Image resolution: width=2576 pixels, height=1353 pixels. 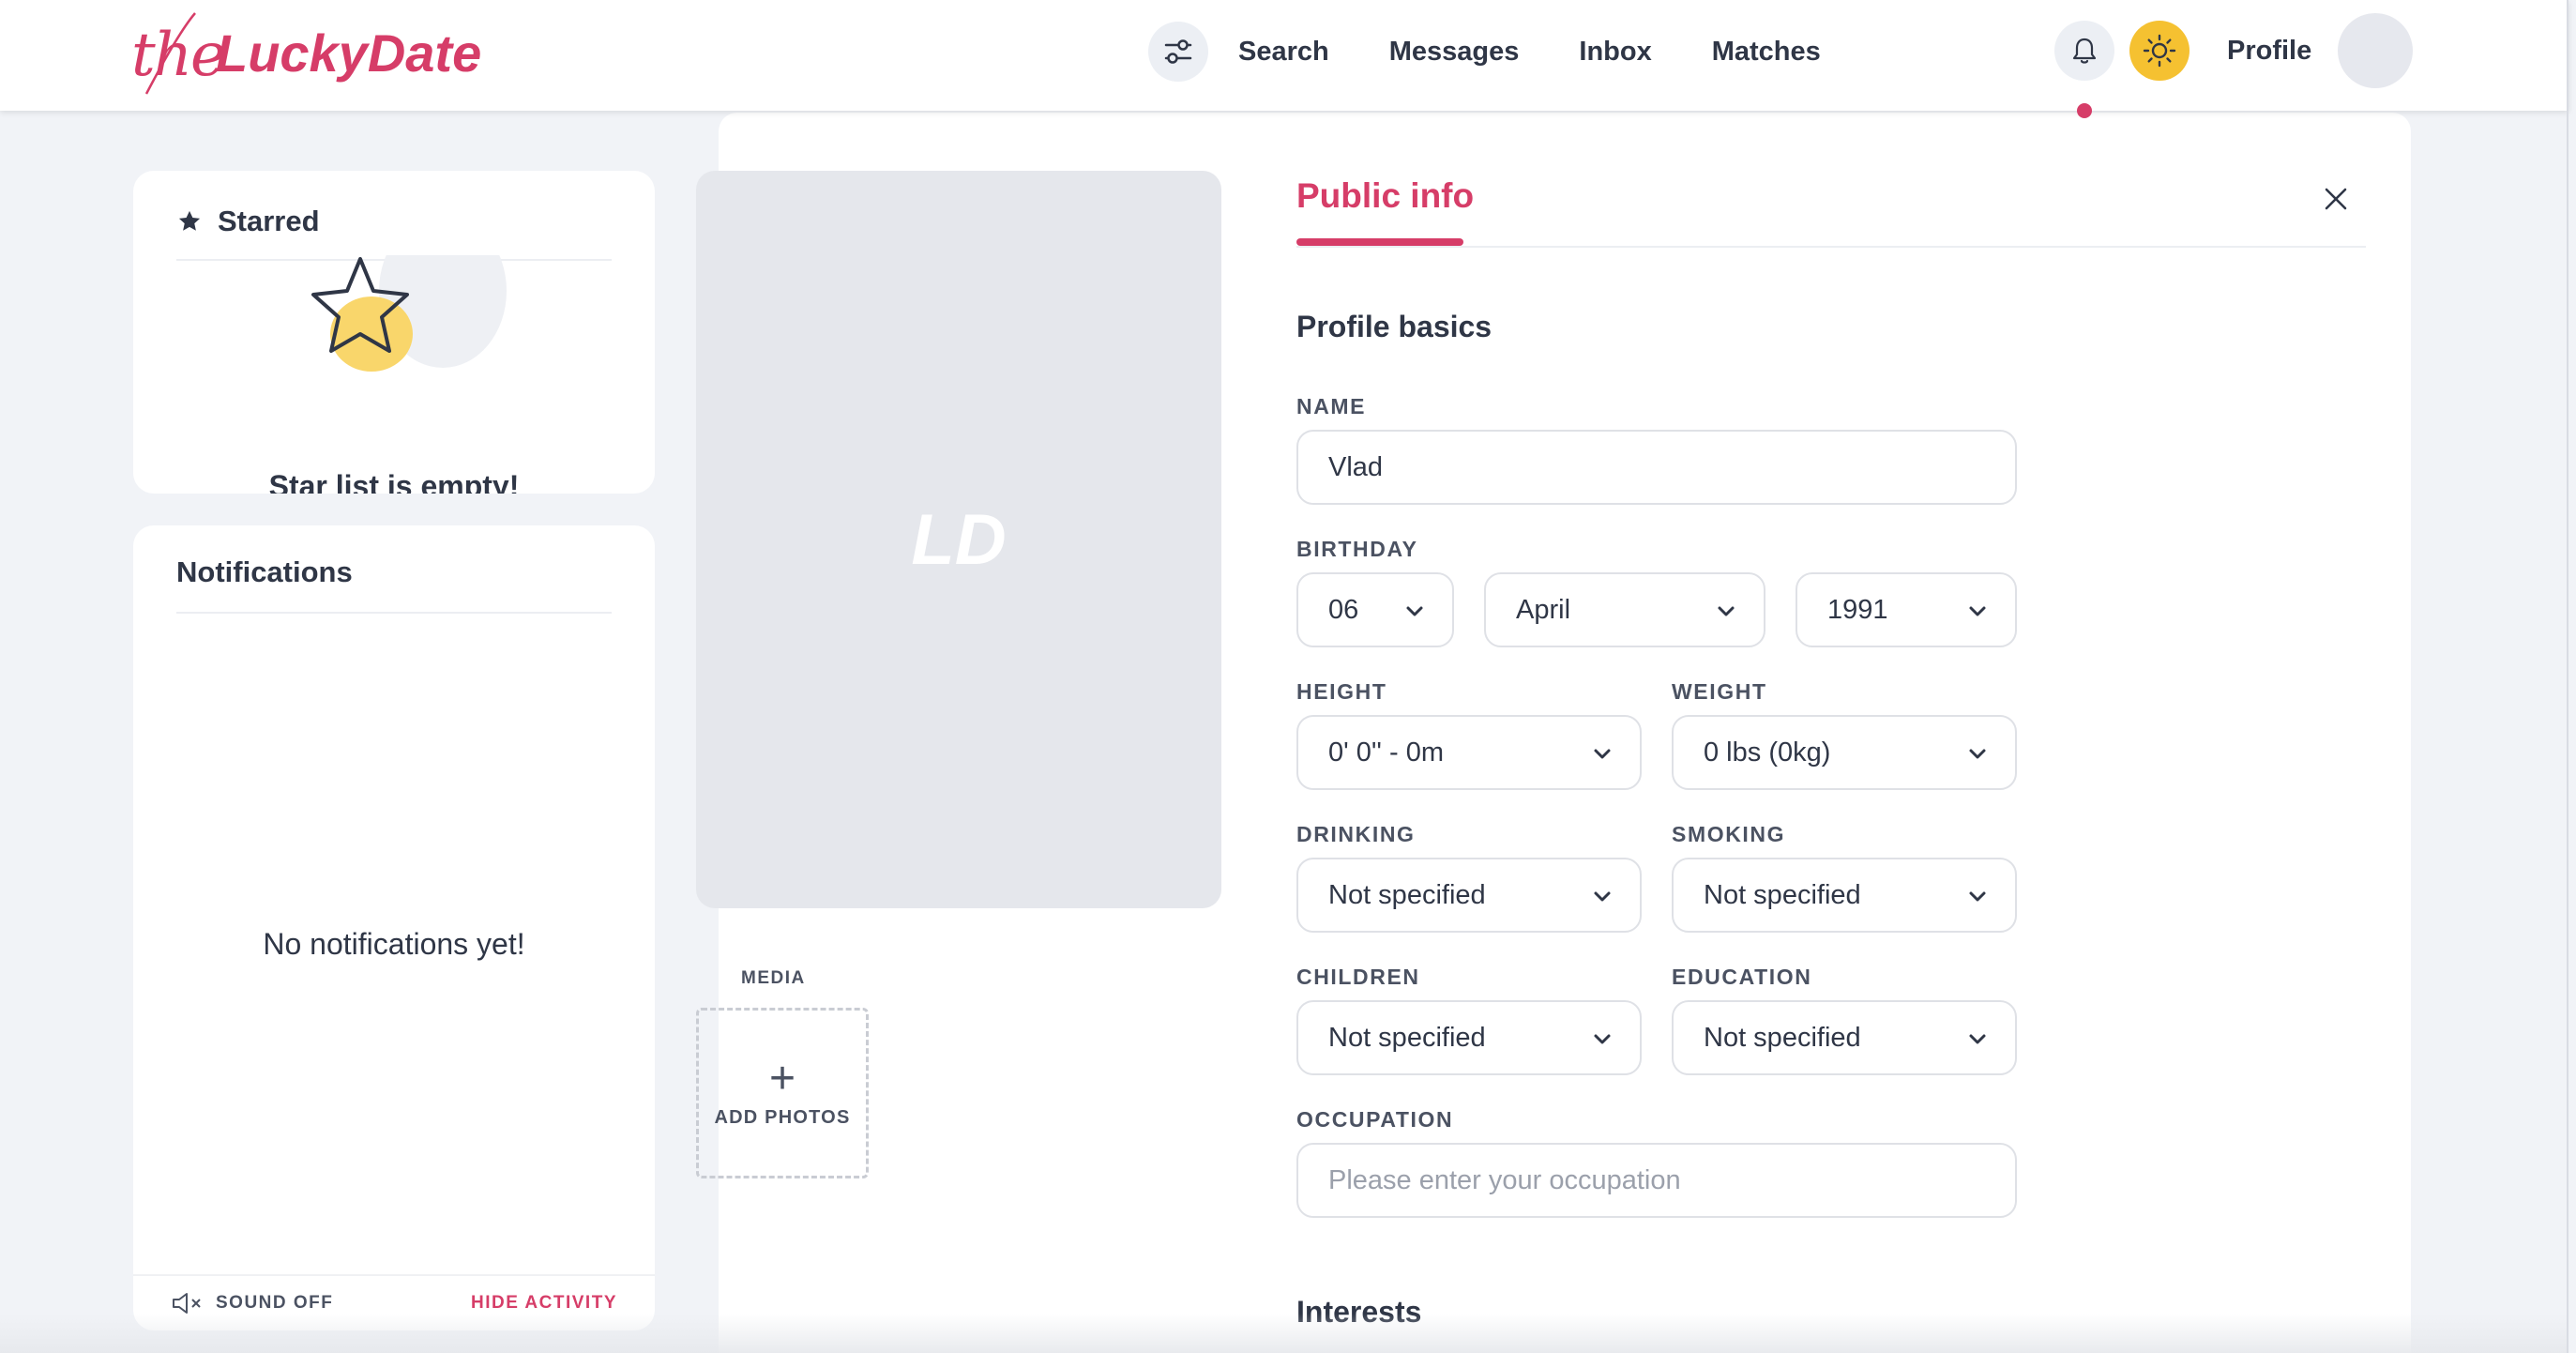 I want to click on starred-title: Starred, so click(x=248, y=221).